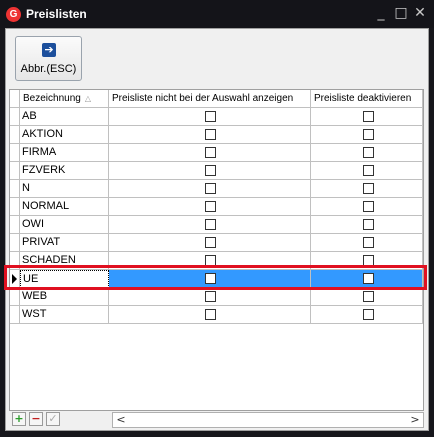 This screenshot has height=437, width=434. I want to click on scroll-right-icon: >, so click(415, 420).